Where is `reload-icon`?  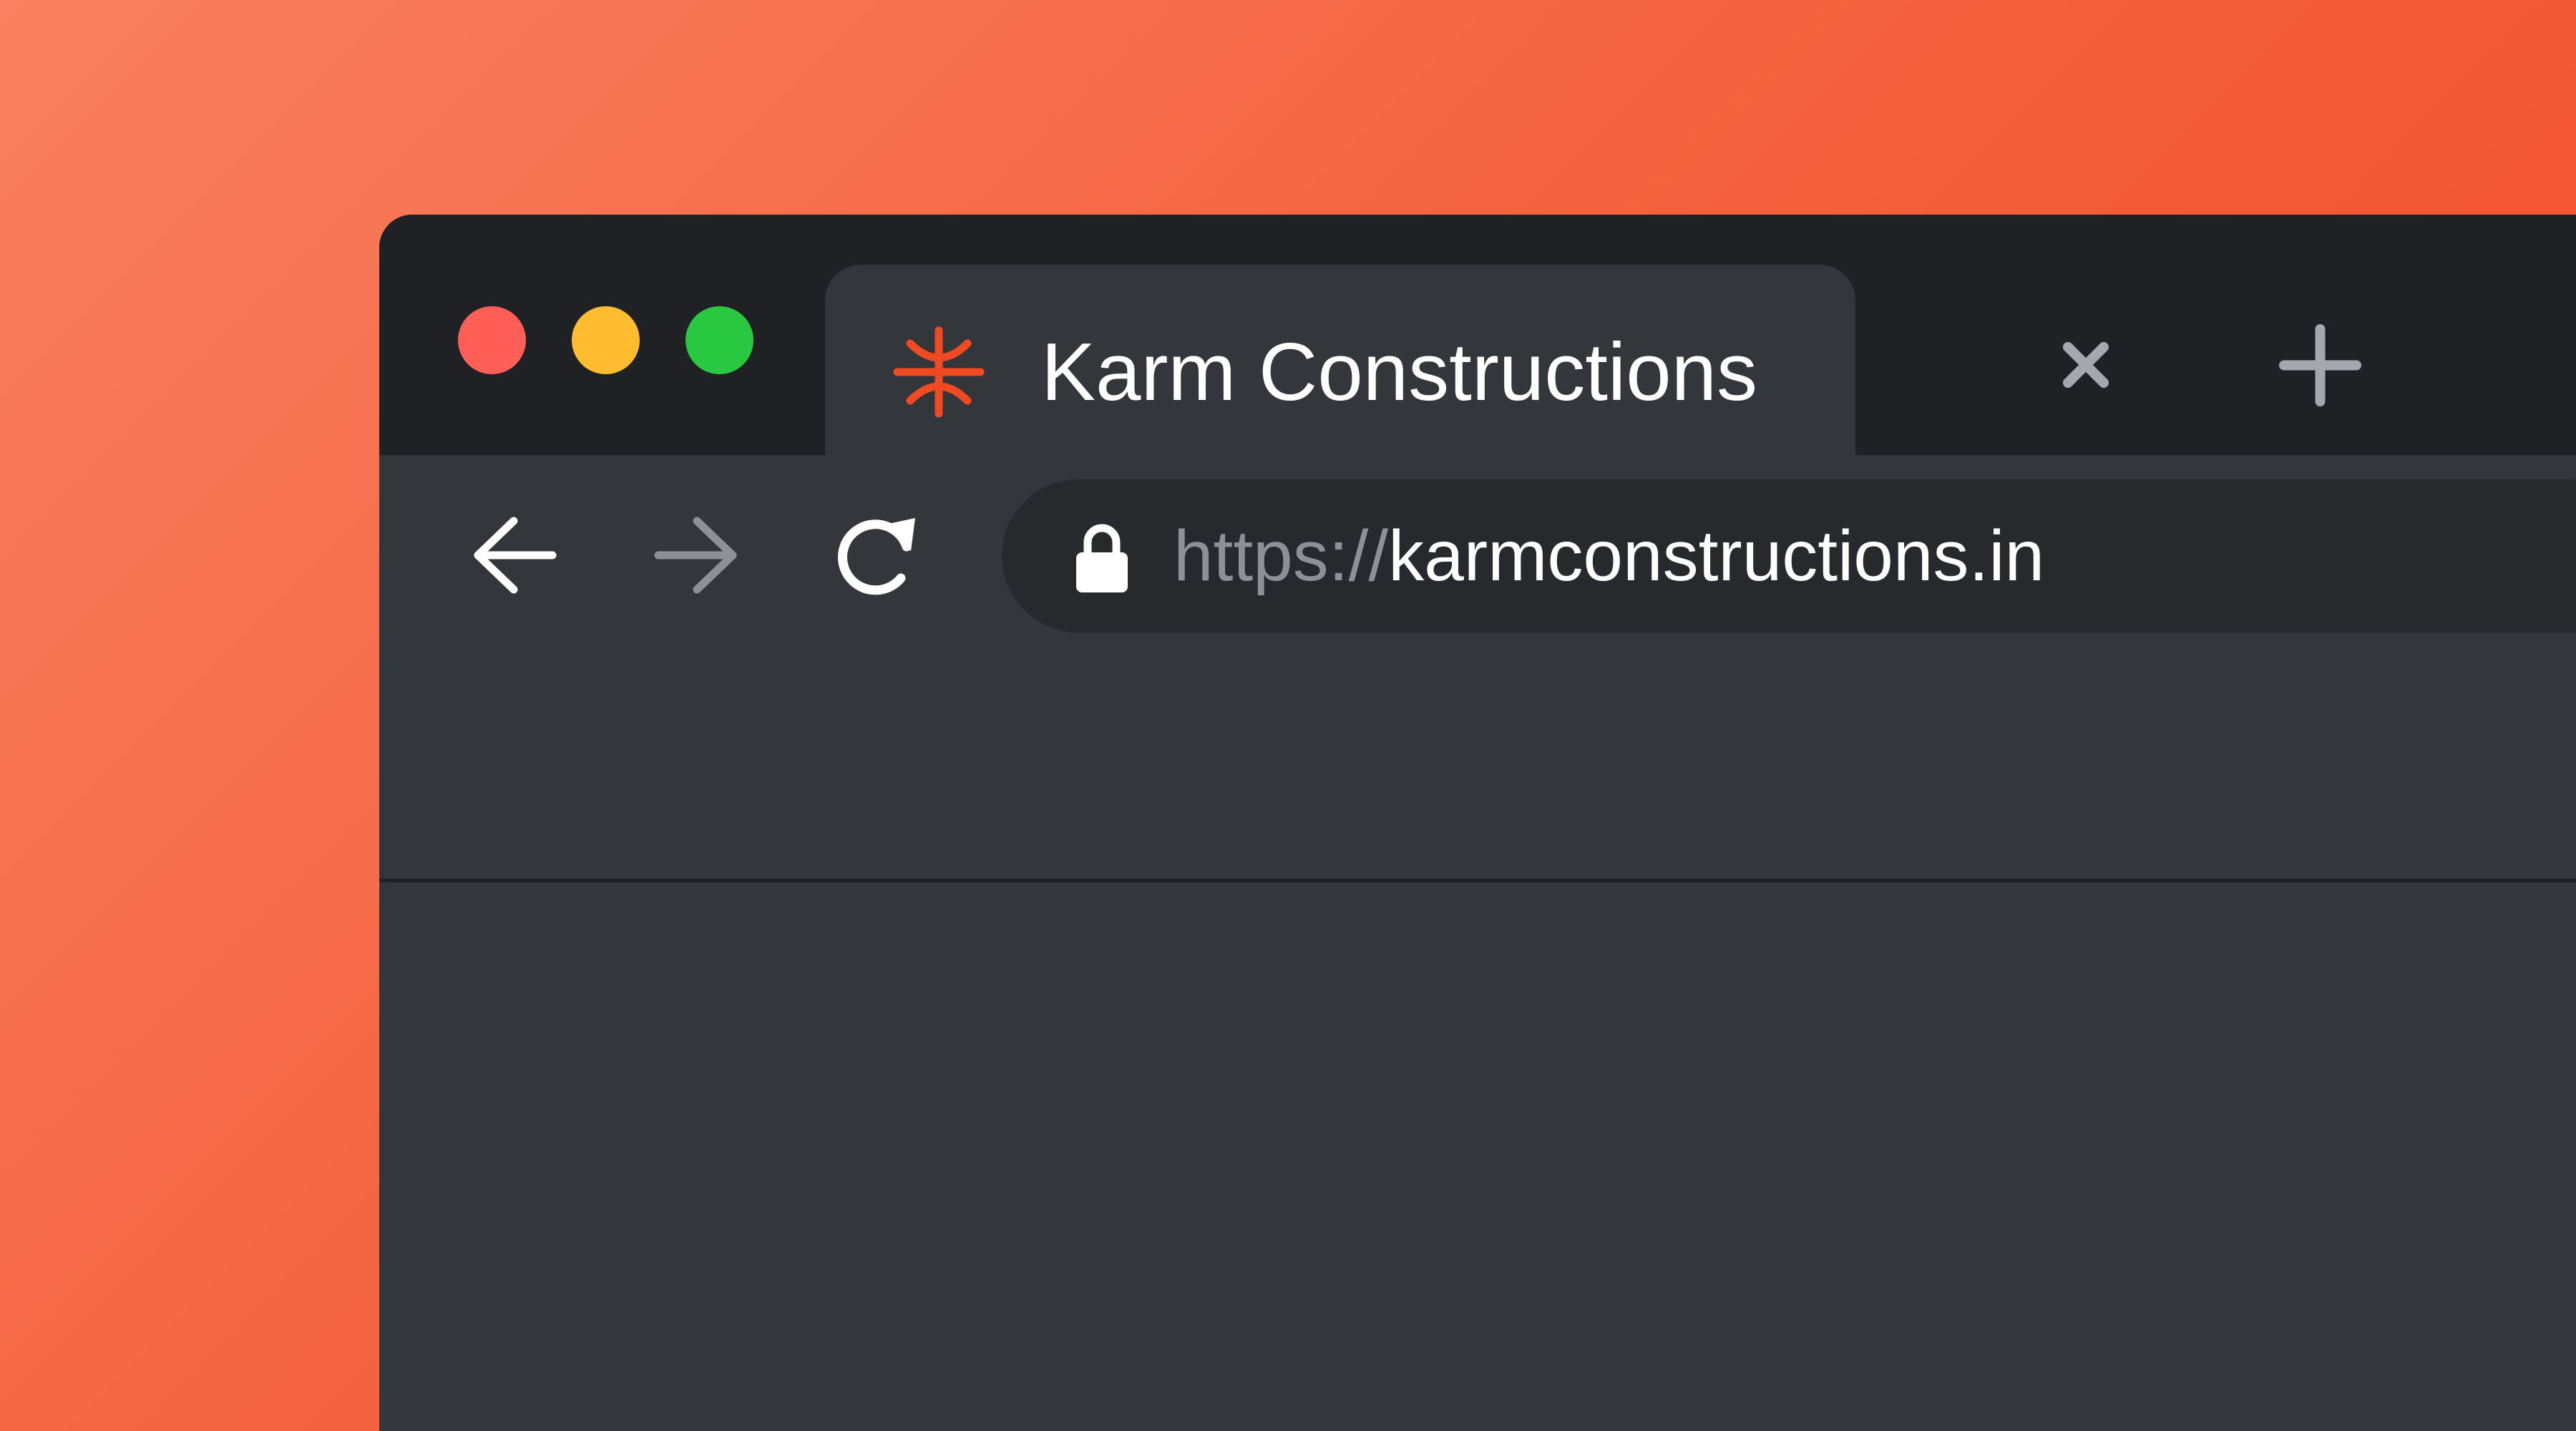
reload-icon is located at coordinates (876, 555).